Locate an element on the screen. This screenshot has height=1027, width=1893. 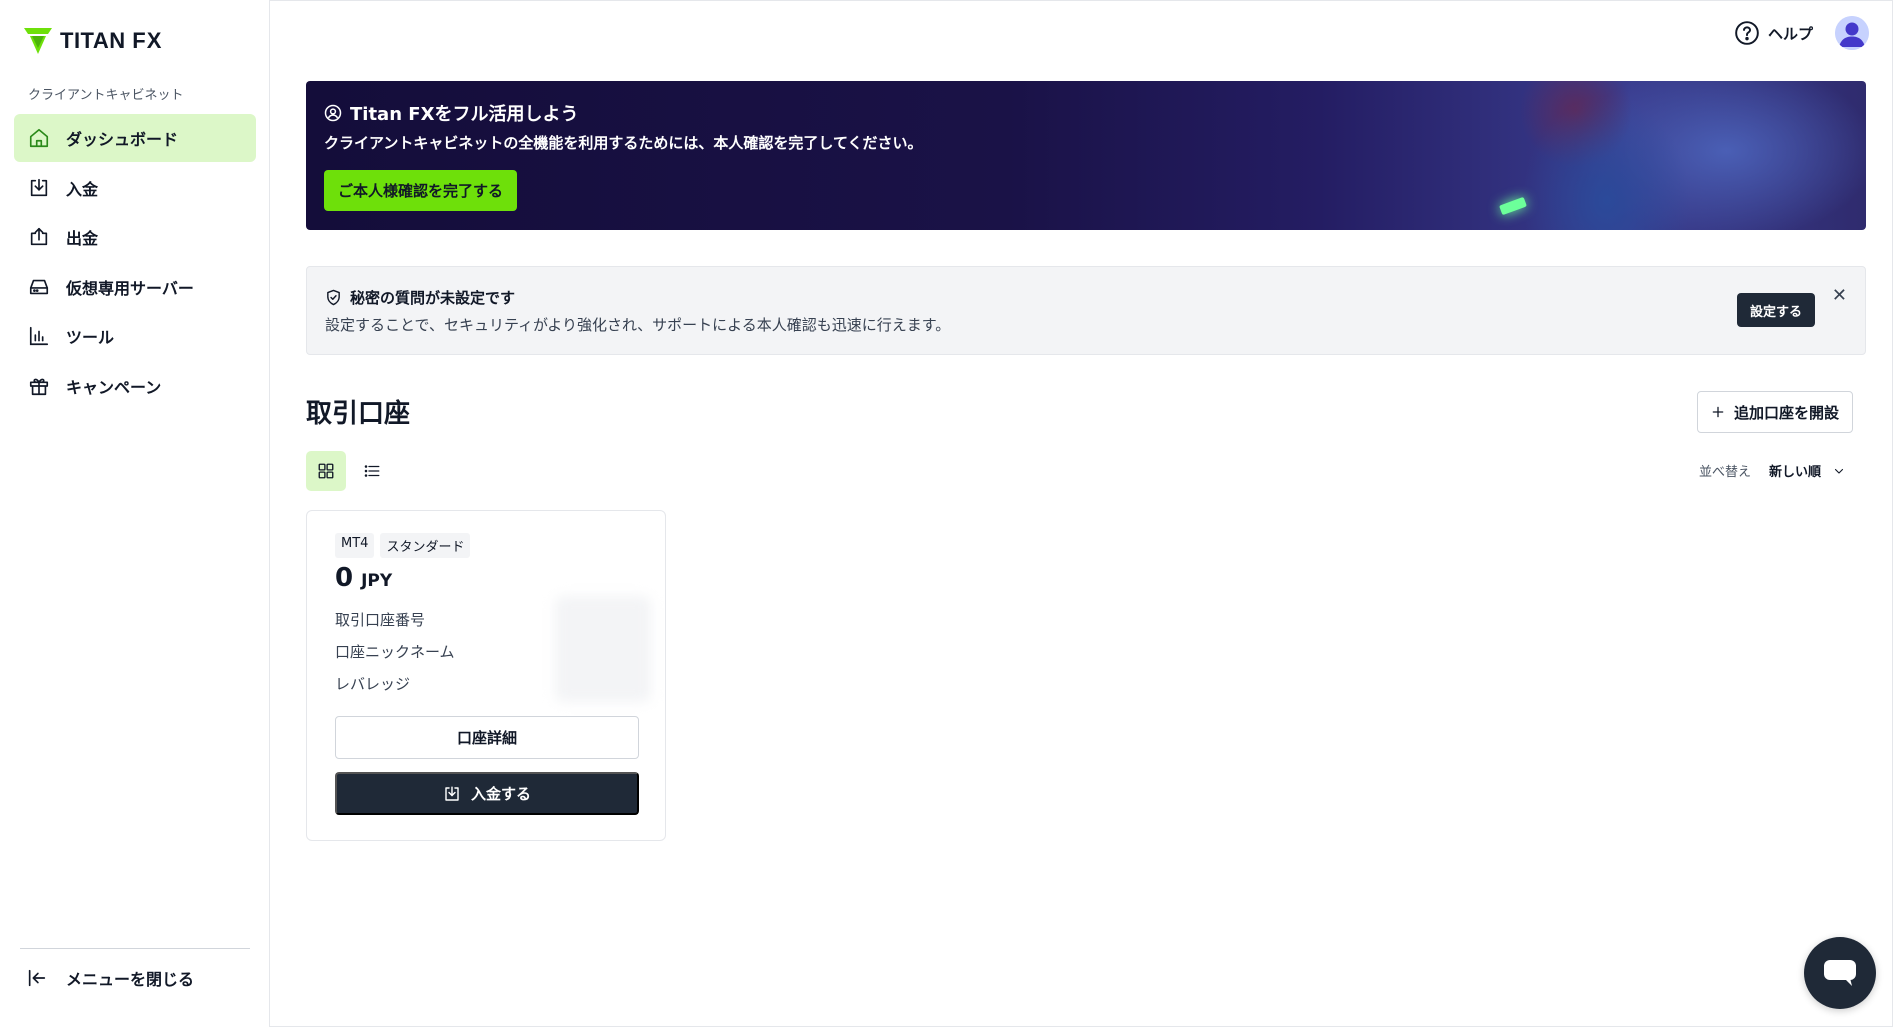
server-icon is located at coordinates (39, 287).